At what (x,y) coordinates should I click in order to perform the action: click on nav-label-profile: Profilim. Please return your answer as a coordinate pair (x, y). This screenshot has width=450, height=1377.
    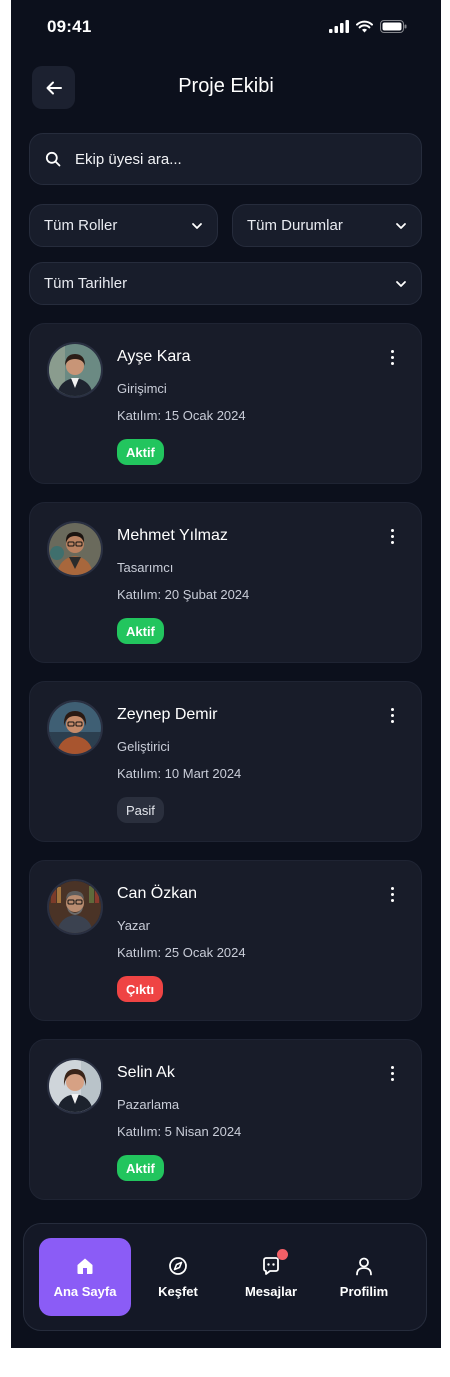
    Looking at the image, I should click on (364, 1291).